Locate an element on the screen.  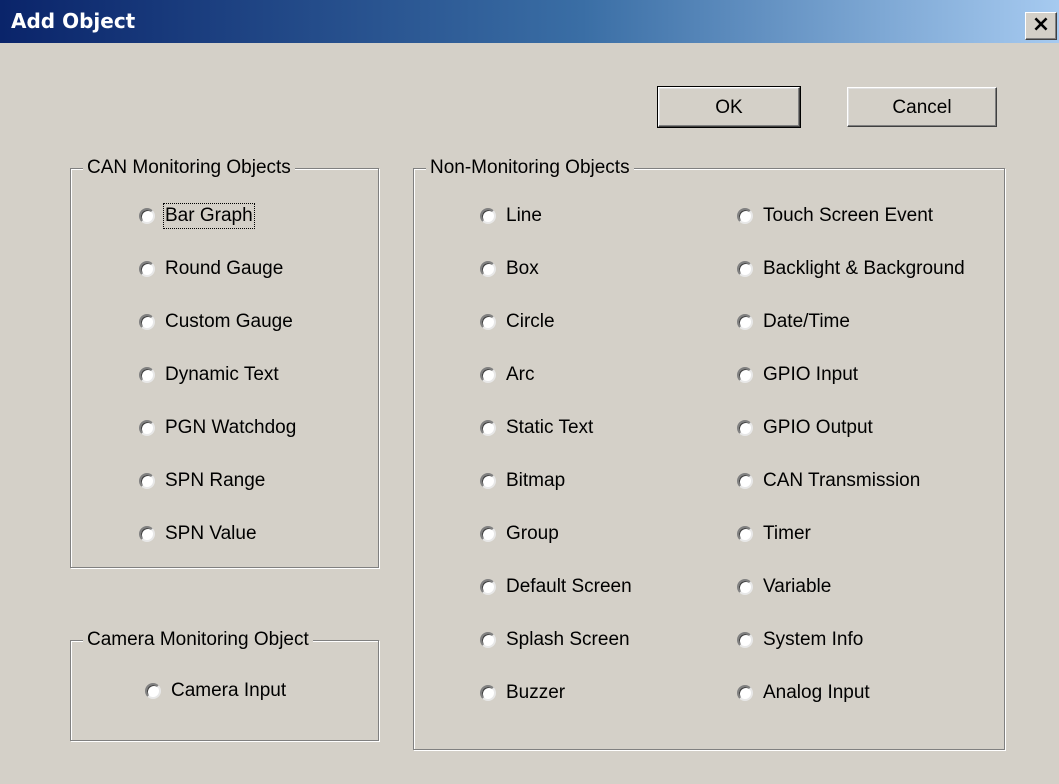
ok-button: OK is located at coordinates (729, 107).